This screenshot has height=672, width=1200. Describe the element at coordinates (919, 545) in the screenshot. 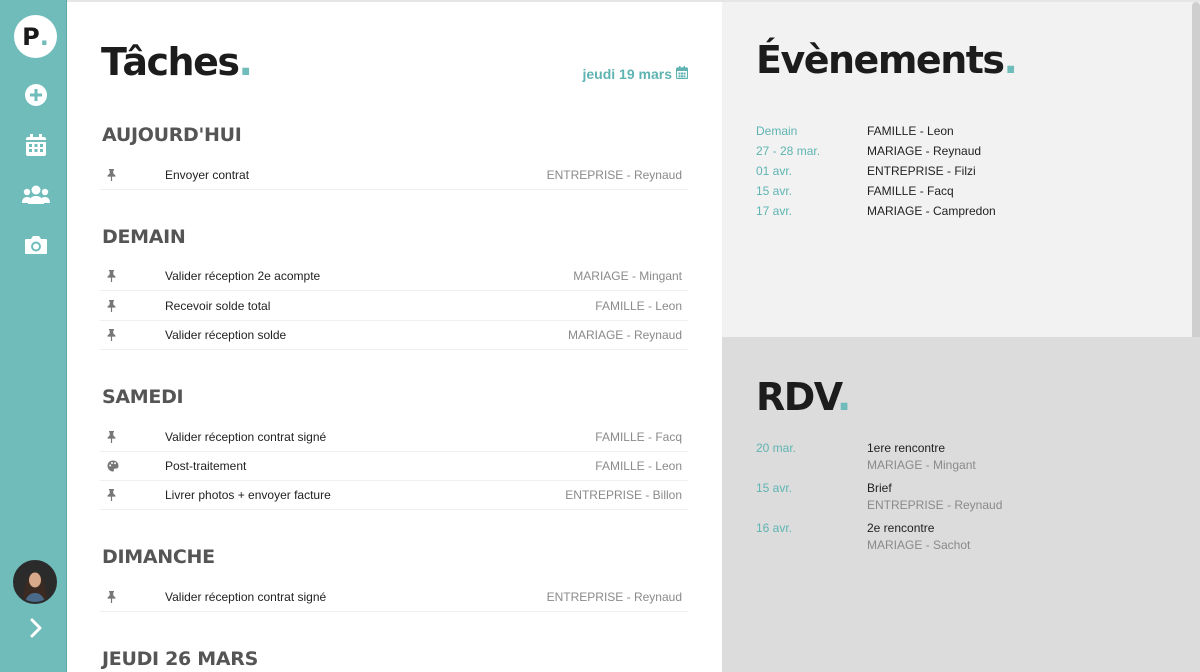

I see `rdv-client: MARIAGE - Sachot` at that location.